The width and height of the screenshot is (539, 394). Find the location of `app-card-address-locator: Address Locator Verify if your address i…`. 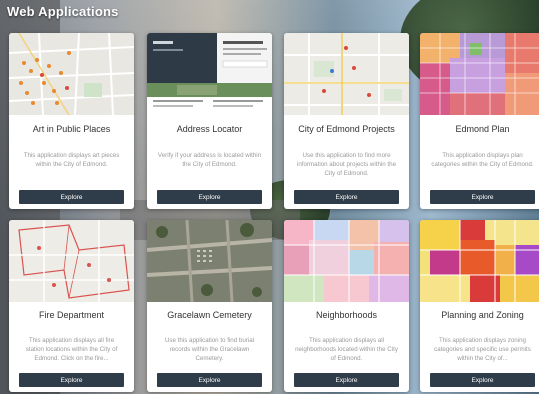

app-card-address-locator: Address Locator Verify if your address i… is located at coordinates (209, 121).